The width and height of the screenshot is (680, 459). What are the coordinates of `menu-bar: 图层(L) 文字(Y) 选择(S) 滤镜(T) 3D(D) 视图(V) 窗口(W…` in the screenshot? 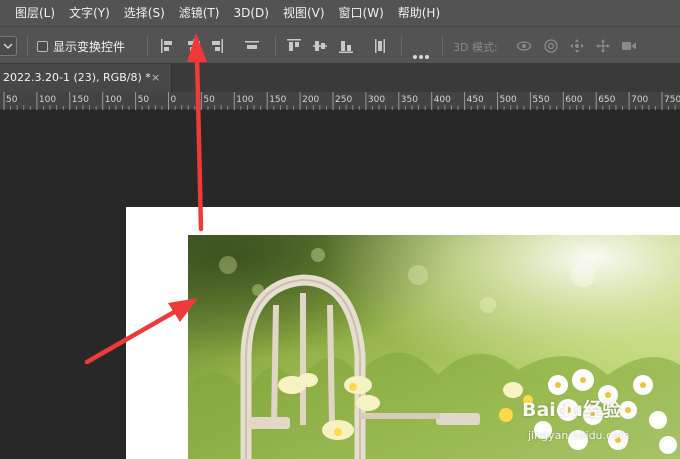 It's located at (340, 13).